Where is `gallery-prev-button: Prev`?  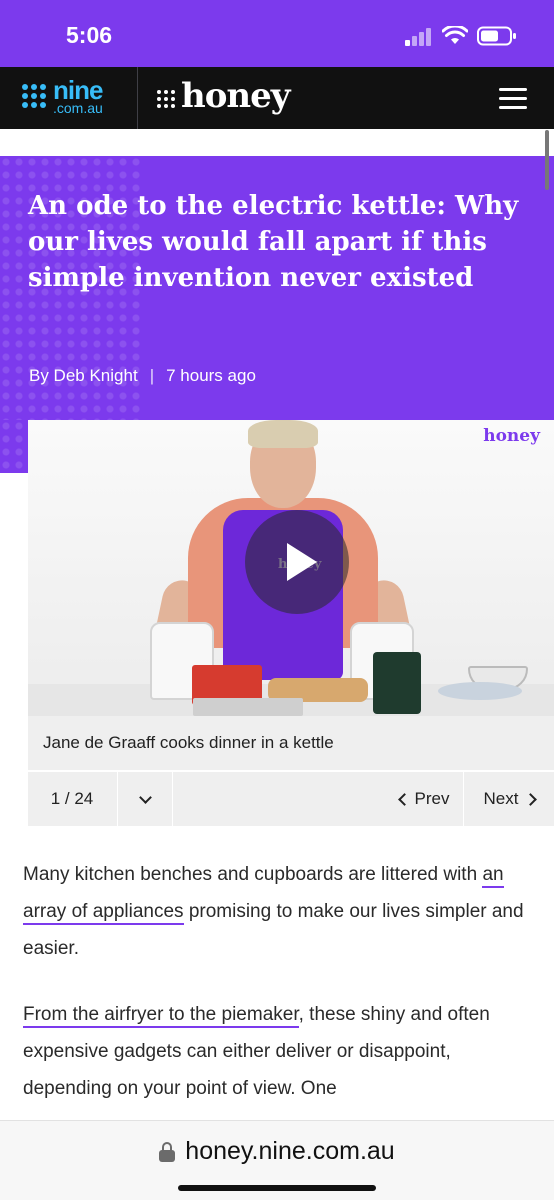 gallery-prev-button: Prev is located at coordinates (425, 799).